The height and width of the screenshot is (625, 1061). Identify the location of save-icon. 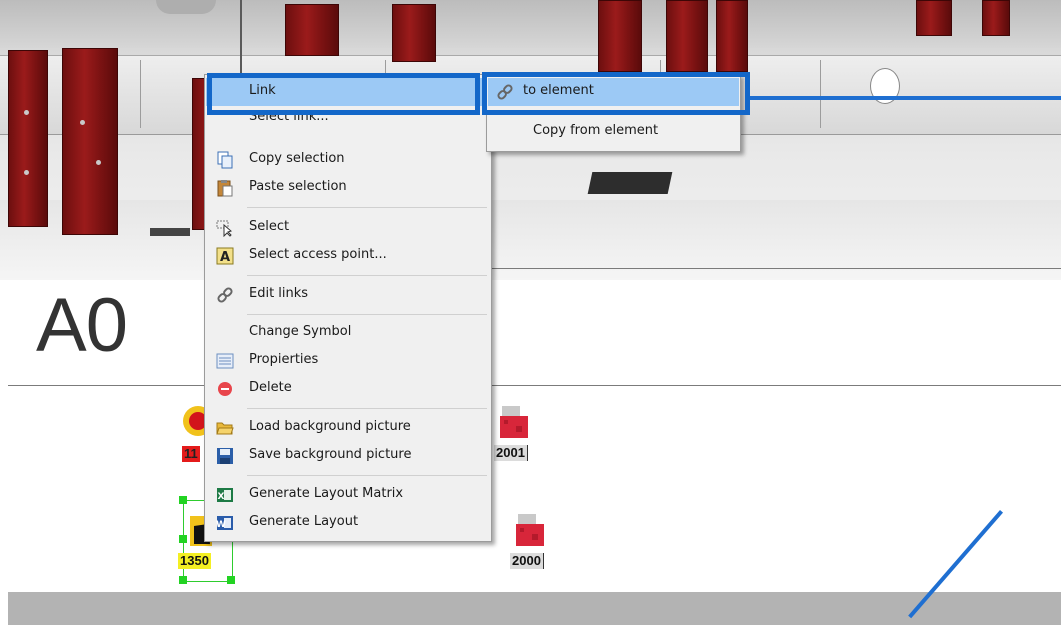
(225, 456).